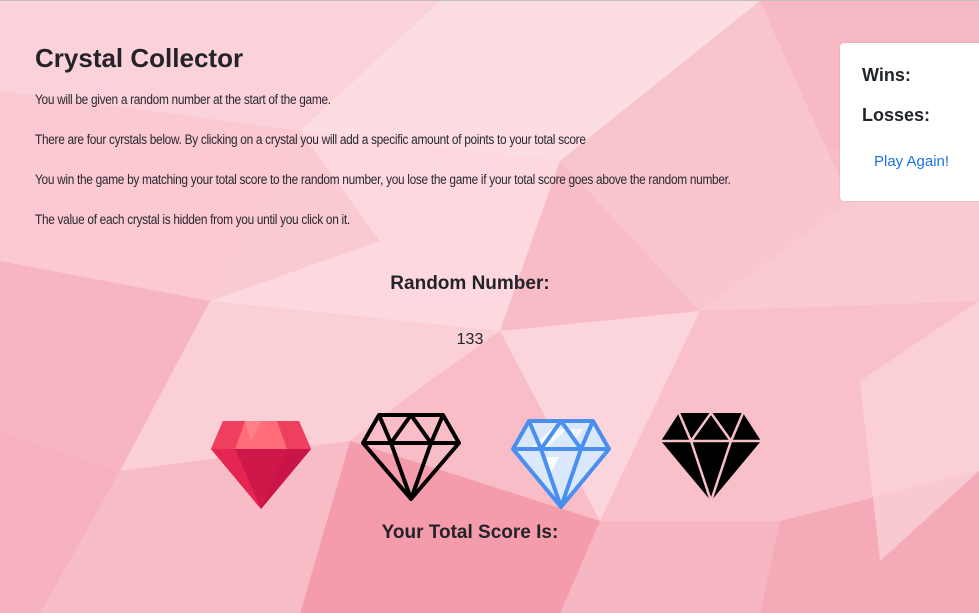  Describe the element at coordinates (411, 461) in the screenshot. I see `outline-diamond-crystal-icon` at that location.